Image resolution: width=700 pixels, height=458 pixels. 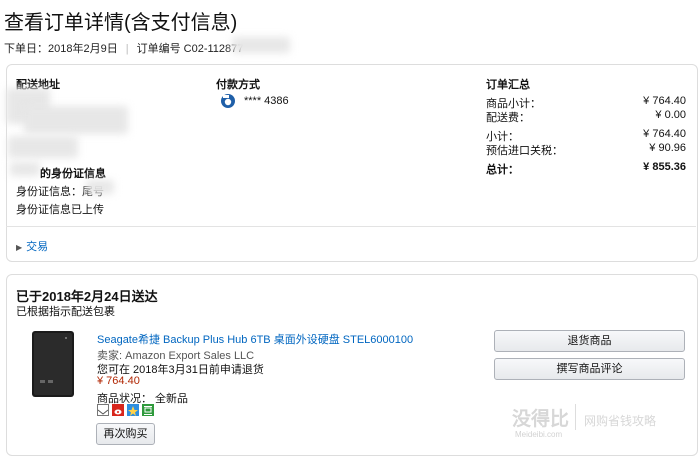 I want to click on id-uploaded: 身份证信息已上传, so click(x=60, y=210).